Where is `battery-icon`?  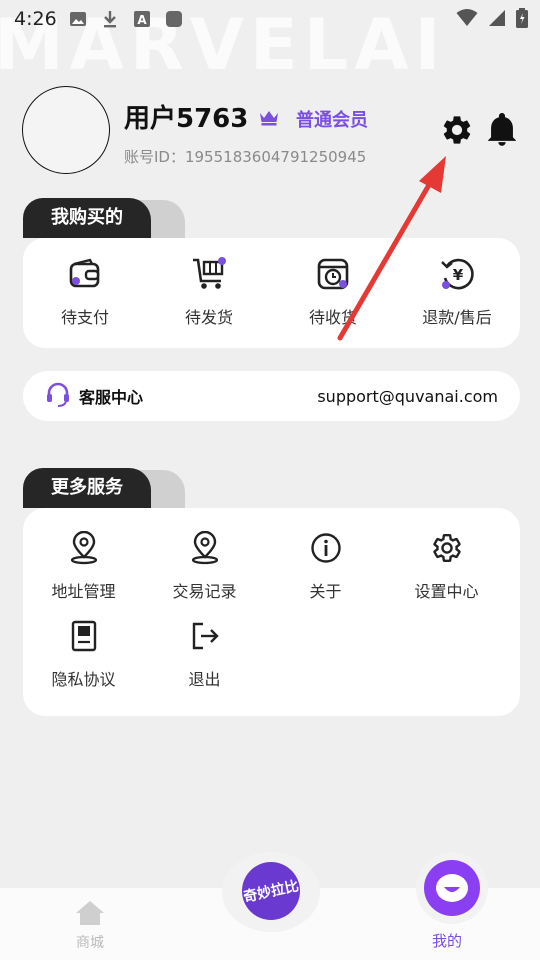 battery-icon is located at coordinates (522, 20).